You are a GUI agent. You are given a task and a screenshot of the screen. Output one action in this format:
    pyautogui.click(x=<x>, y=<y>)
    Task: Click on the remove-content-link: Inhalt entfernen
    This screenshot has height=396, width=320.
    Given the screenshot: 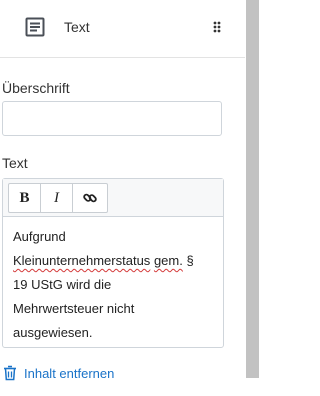 What is the action you would take?
    pyautogui.click(x=58, y=373)
    